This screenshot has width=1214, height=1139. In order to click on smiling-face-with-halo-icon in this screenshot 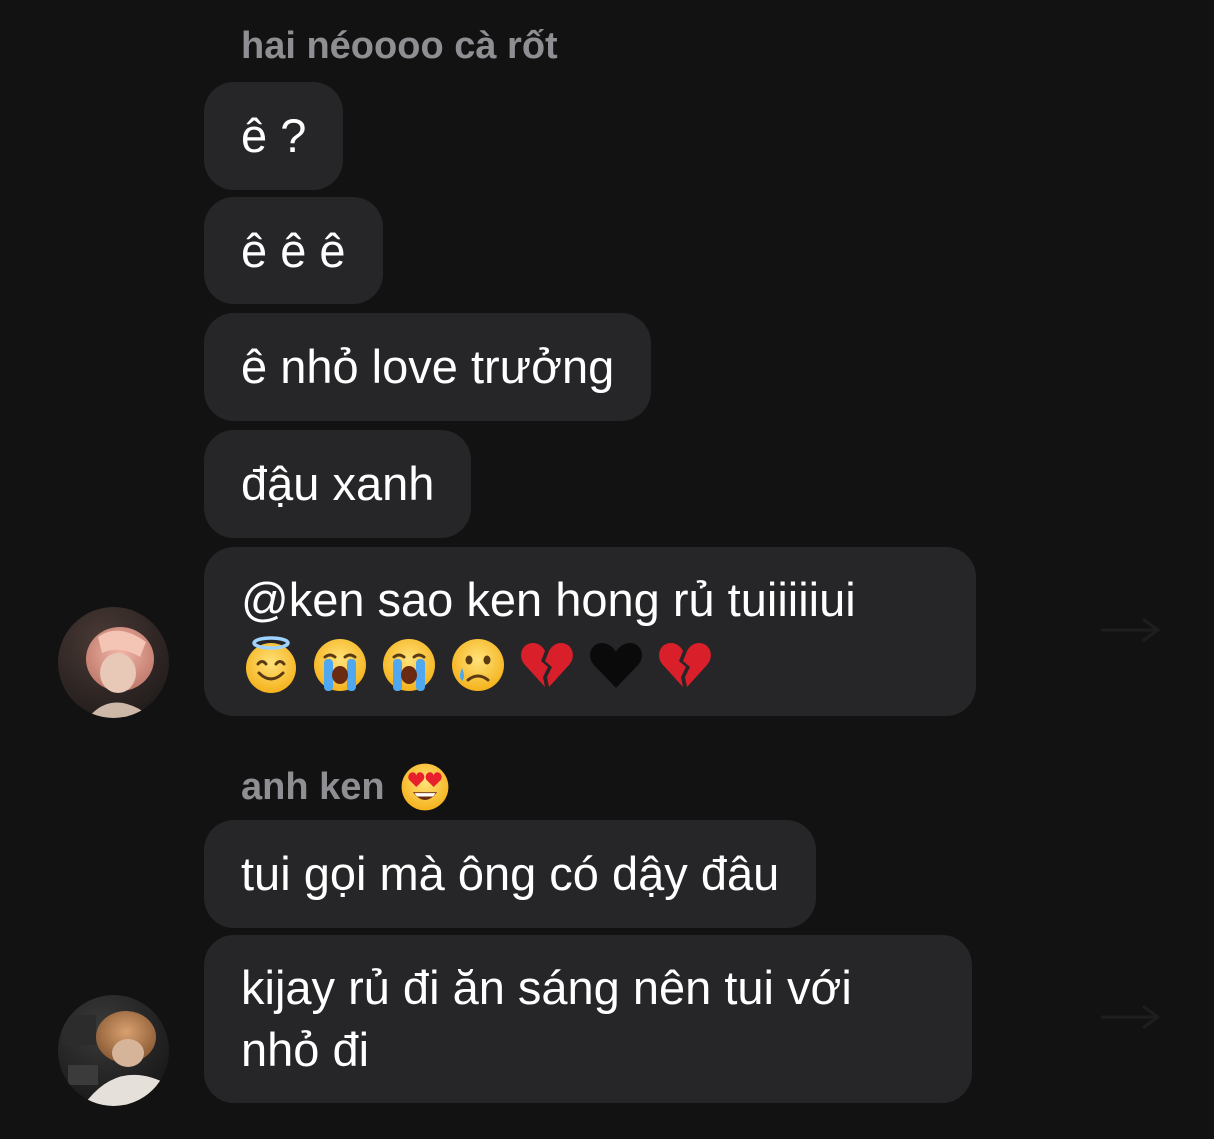, I will do `click(271, 664)`.